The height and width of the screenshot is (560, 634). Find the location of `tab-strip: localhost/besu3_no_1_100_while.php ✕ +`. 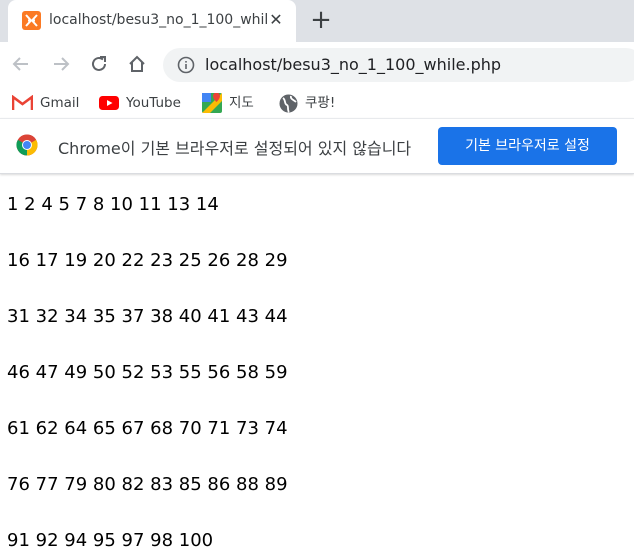

tab-strip: localhost/besu3_no_1_100_while.php ✕ + is located at coordinates (317, 21).